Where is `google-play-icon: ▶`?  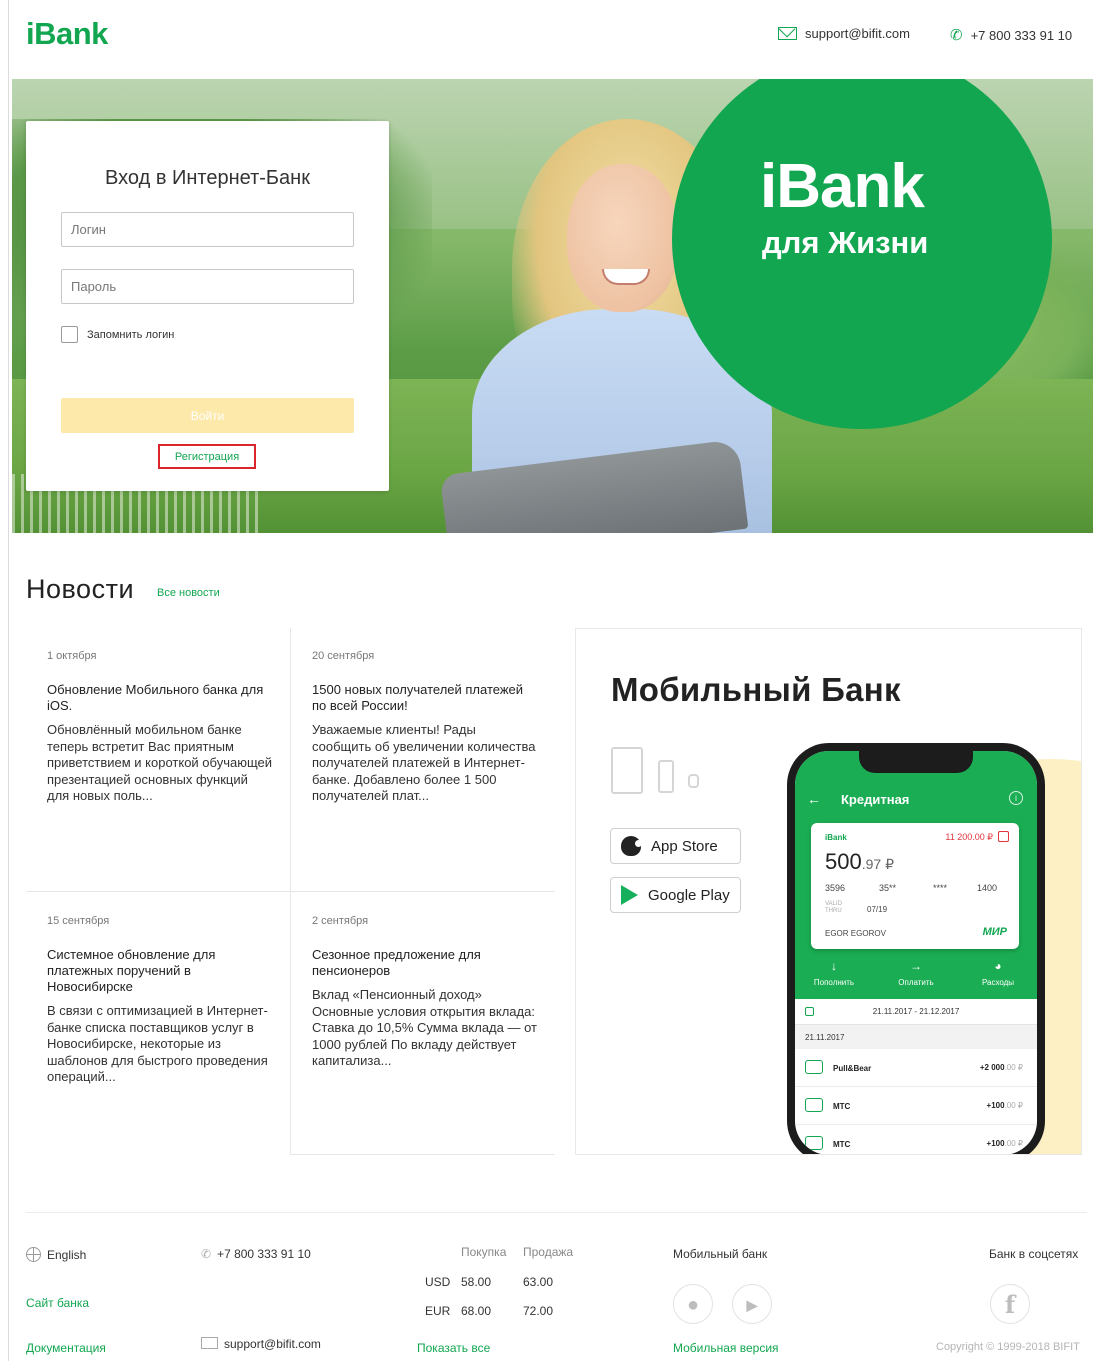 google-play-icon: ▶ is located at coordinates (752, 1304).